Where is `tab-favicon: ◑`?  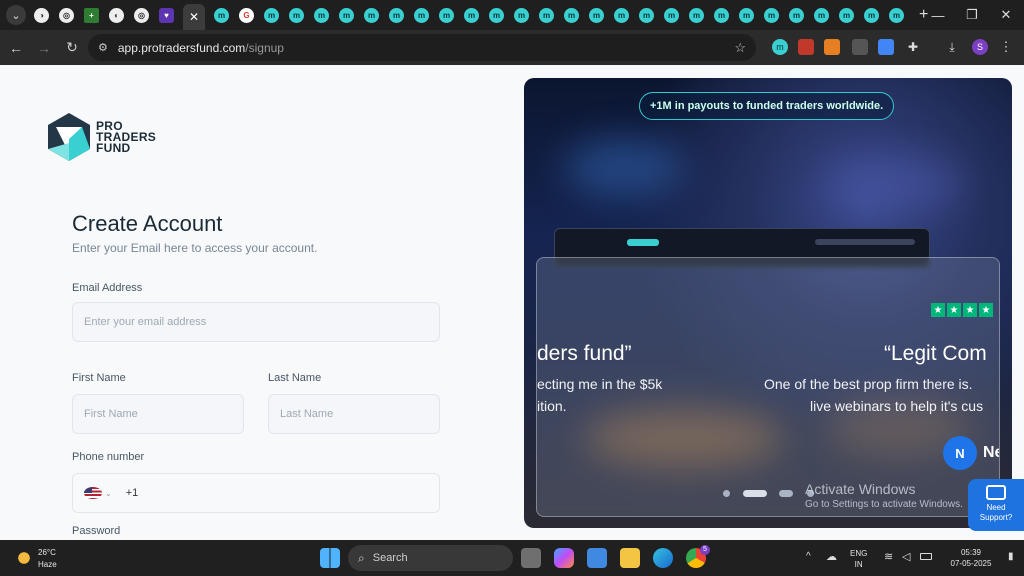
tab-favicon: ◑ is located at coordinates (41, 15).